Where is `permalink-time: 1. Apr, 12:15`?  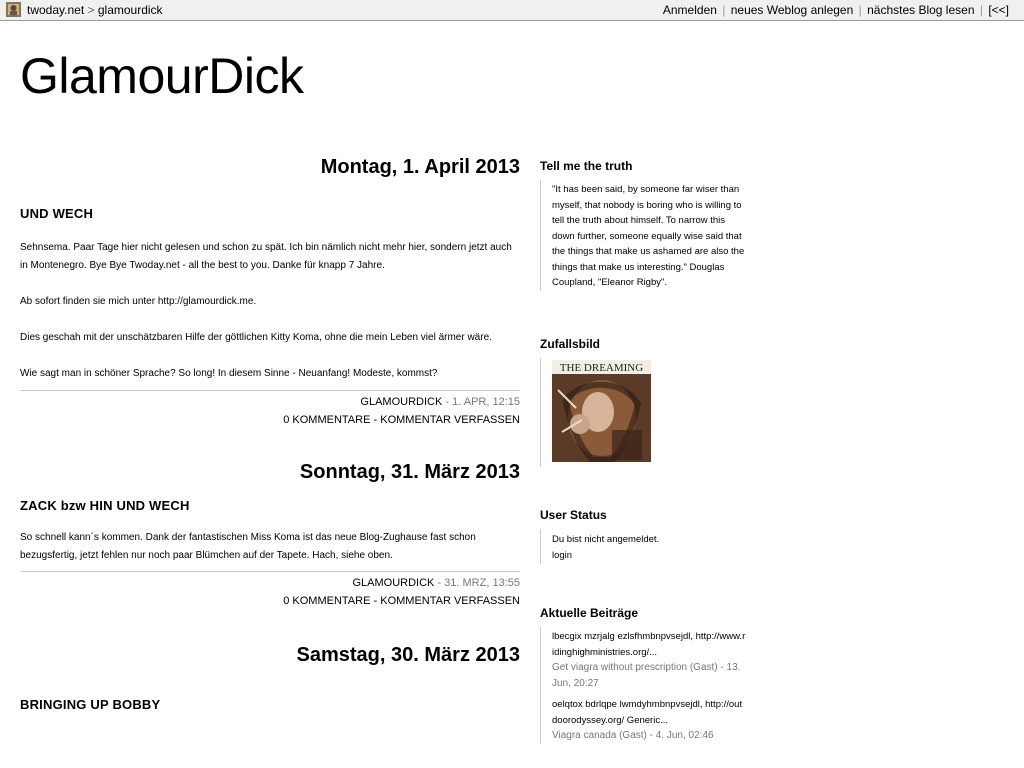
permalink-time: 1. Apr, 12:15 is located at coordinates (486, 402).